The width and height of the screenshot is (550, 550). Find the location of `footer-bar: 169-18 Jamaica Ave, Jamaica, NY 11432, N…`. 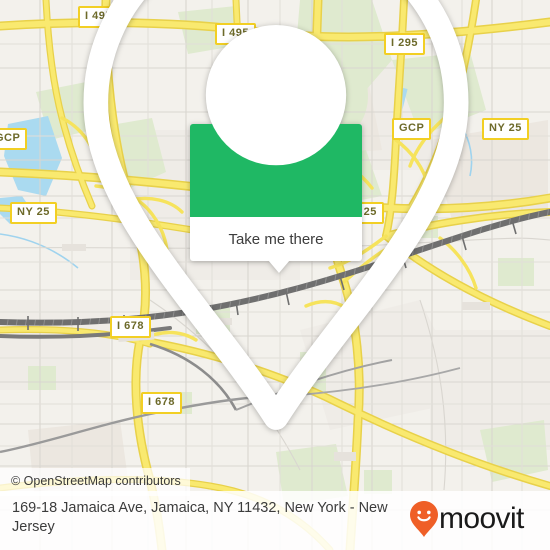

footer-bar: 169-18 Jamaica Ave, Jamaica, NY 11432, N… is located at coordinates (275, 520).